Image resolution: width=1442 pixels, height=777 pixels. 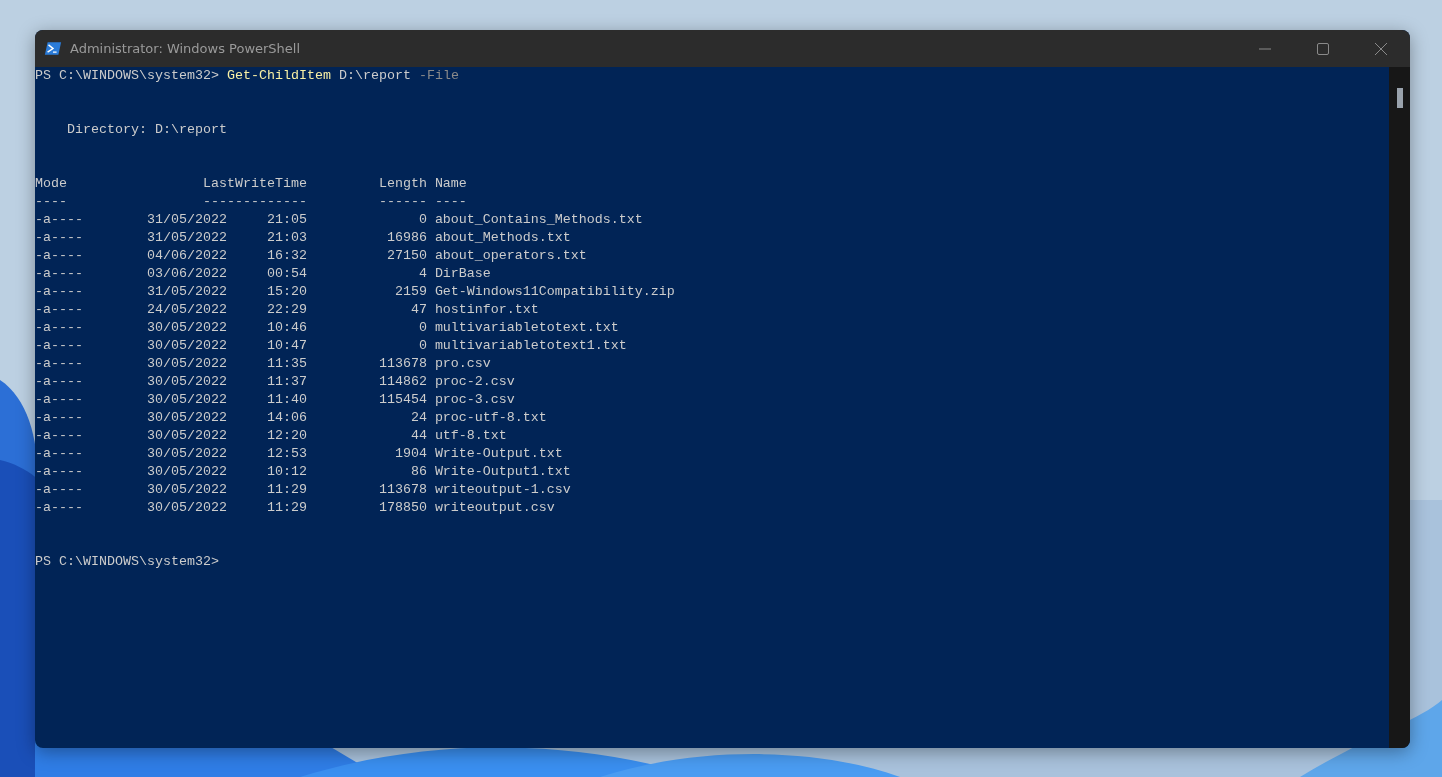 I want to click on table-cell: 15:20, so click(x=286, y=292).